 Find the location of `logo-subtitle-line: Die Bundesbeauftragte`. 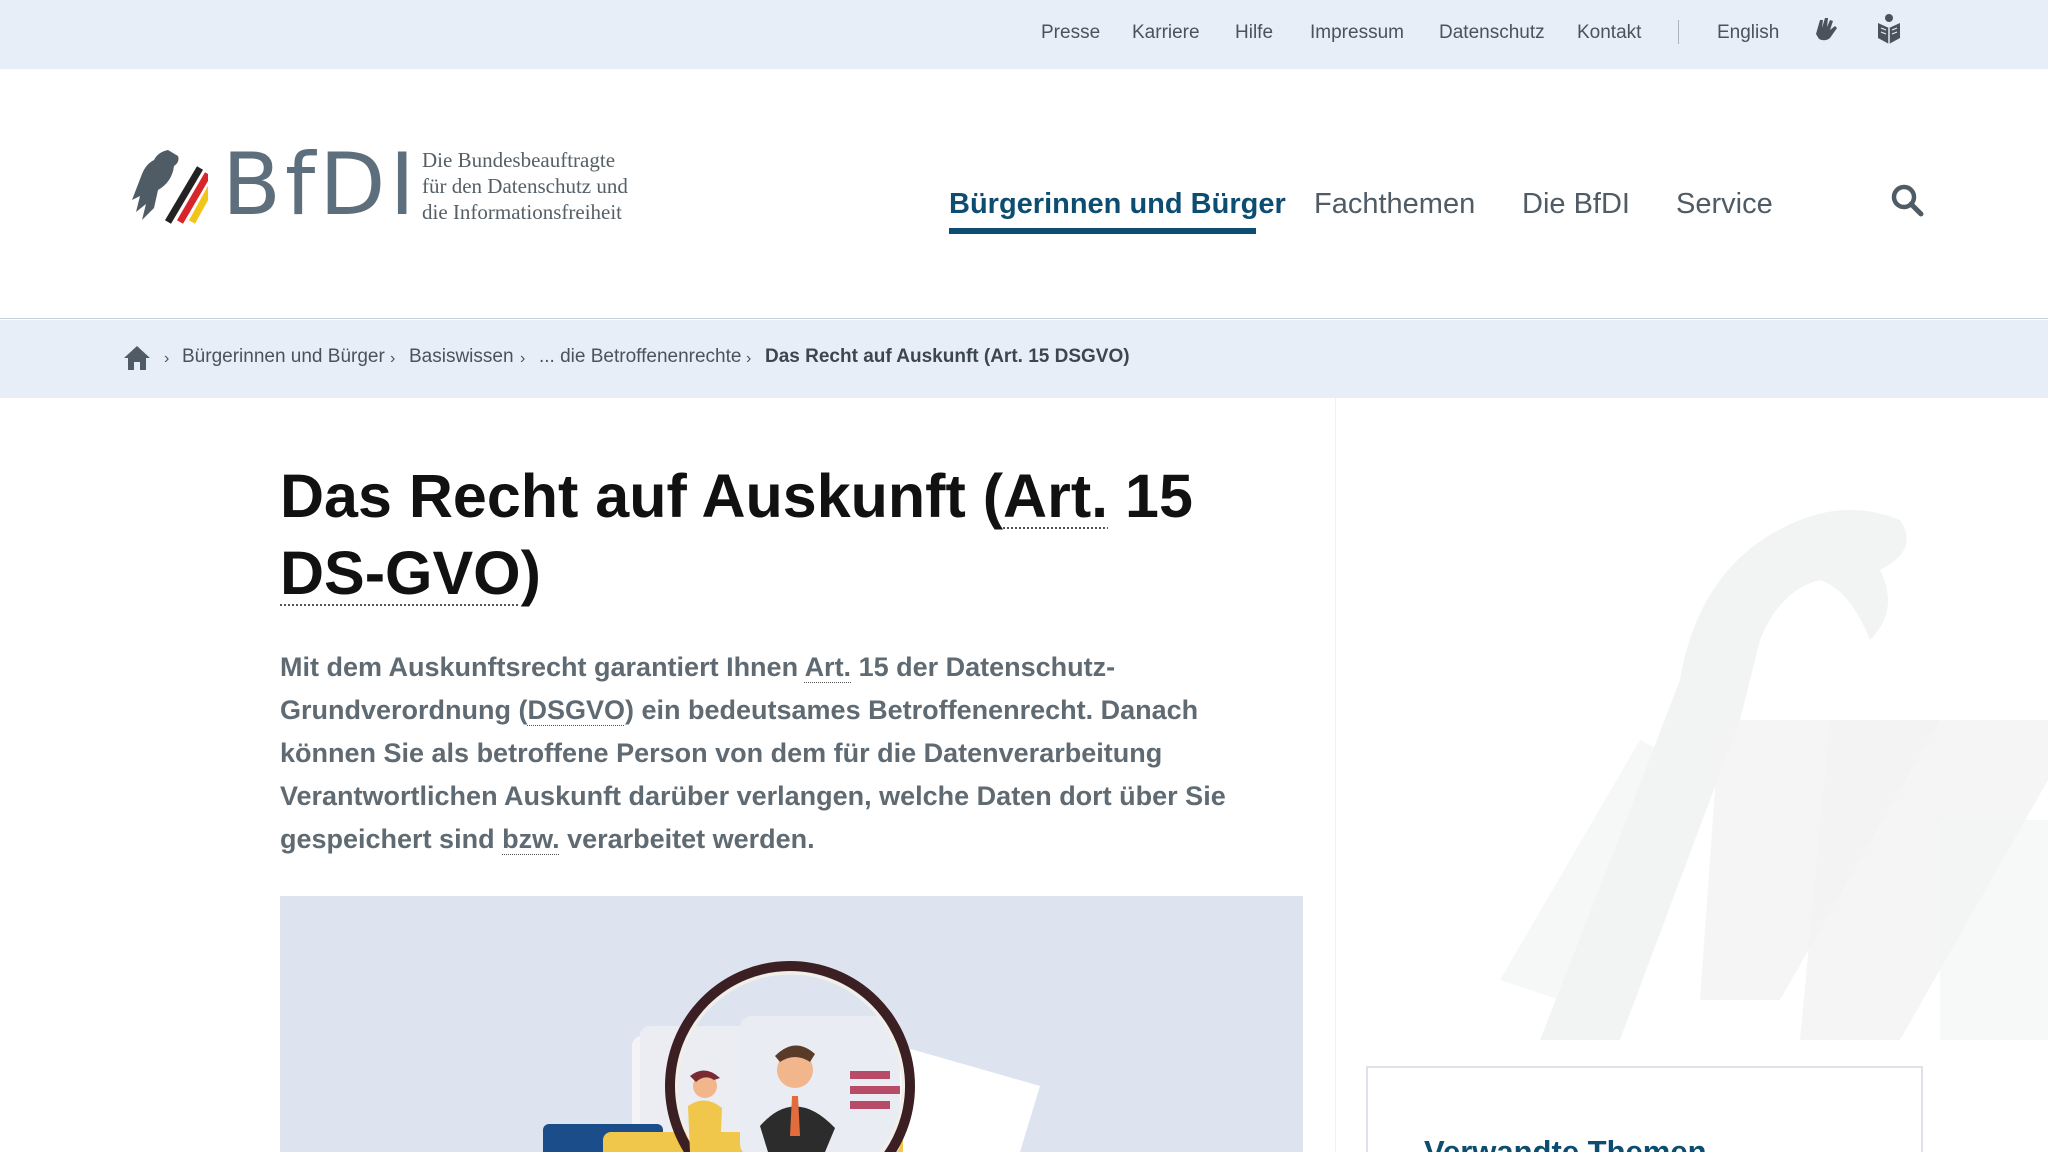

logo-subtitle-line: Die Bundesbeauftragte is located at coordinates (519, 160).